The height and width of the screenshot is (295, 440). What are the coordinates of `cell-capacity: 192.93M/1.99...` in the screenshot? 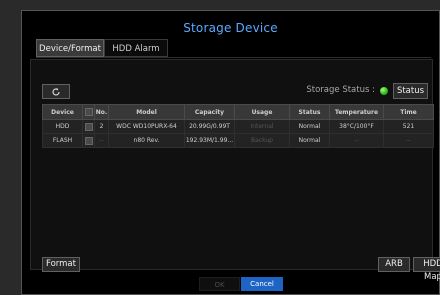 It's located at (209, 140).